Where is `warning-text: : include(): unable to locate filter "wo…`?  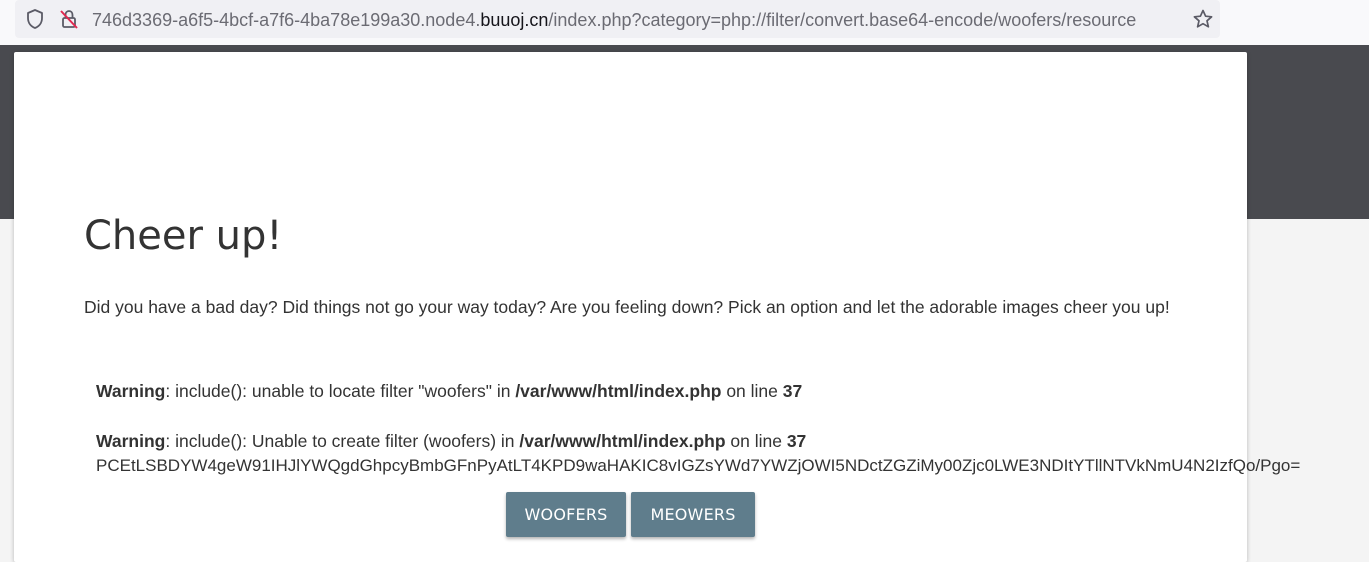
warning-text: : include(): unable to locate filter "wo… is located at coordinates (340, 391).